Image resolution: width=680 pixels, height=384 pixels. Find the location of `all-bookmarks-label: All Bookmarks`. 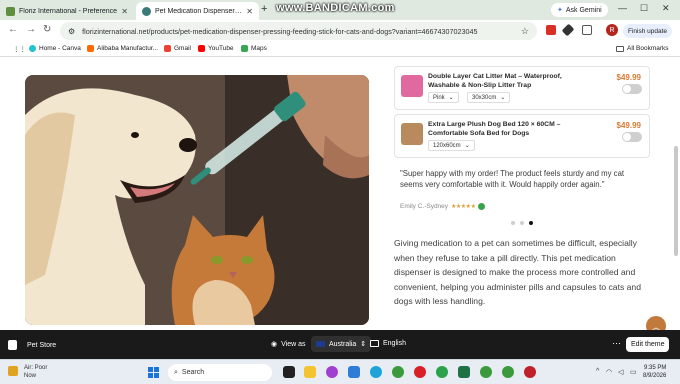

all-bookmarks-label: All Bookmarks is located at coordinates (648, 48).